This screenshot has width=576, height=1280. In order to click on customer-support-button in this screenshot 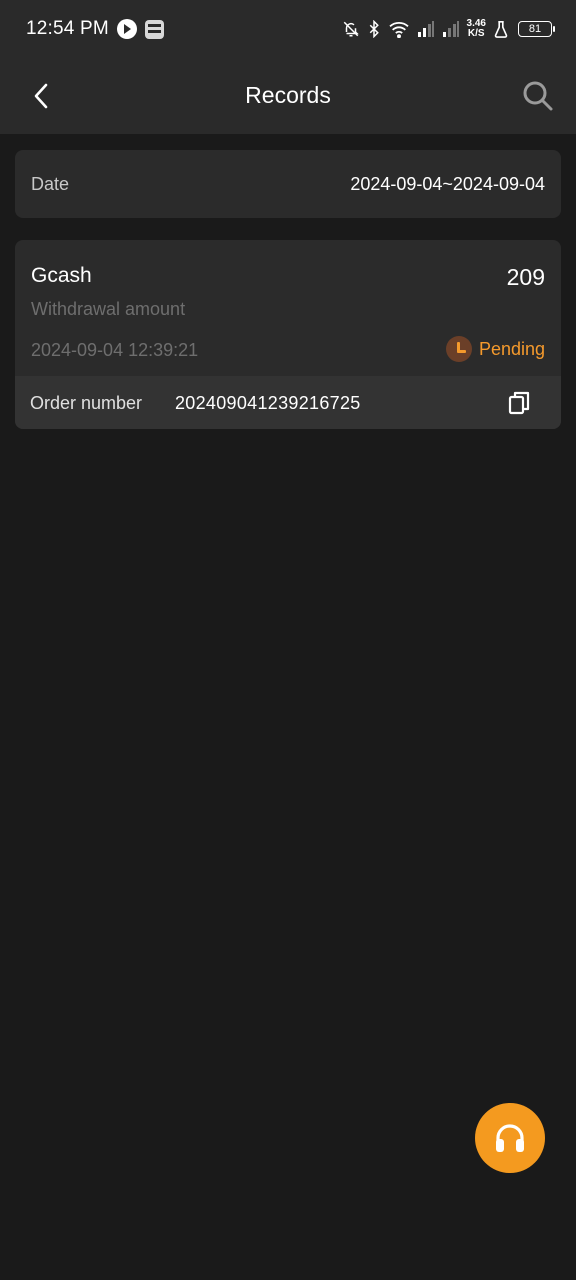, I will do `click(510, 1138)`.